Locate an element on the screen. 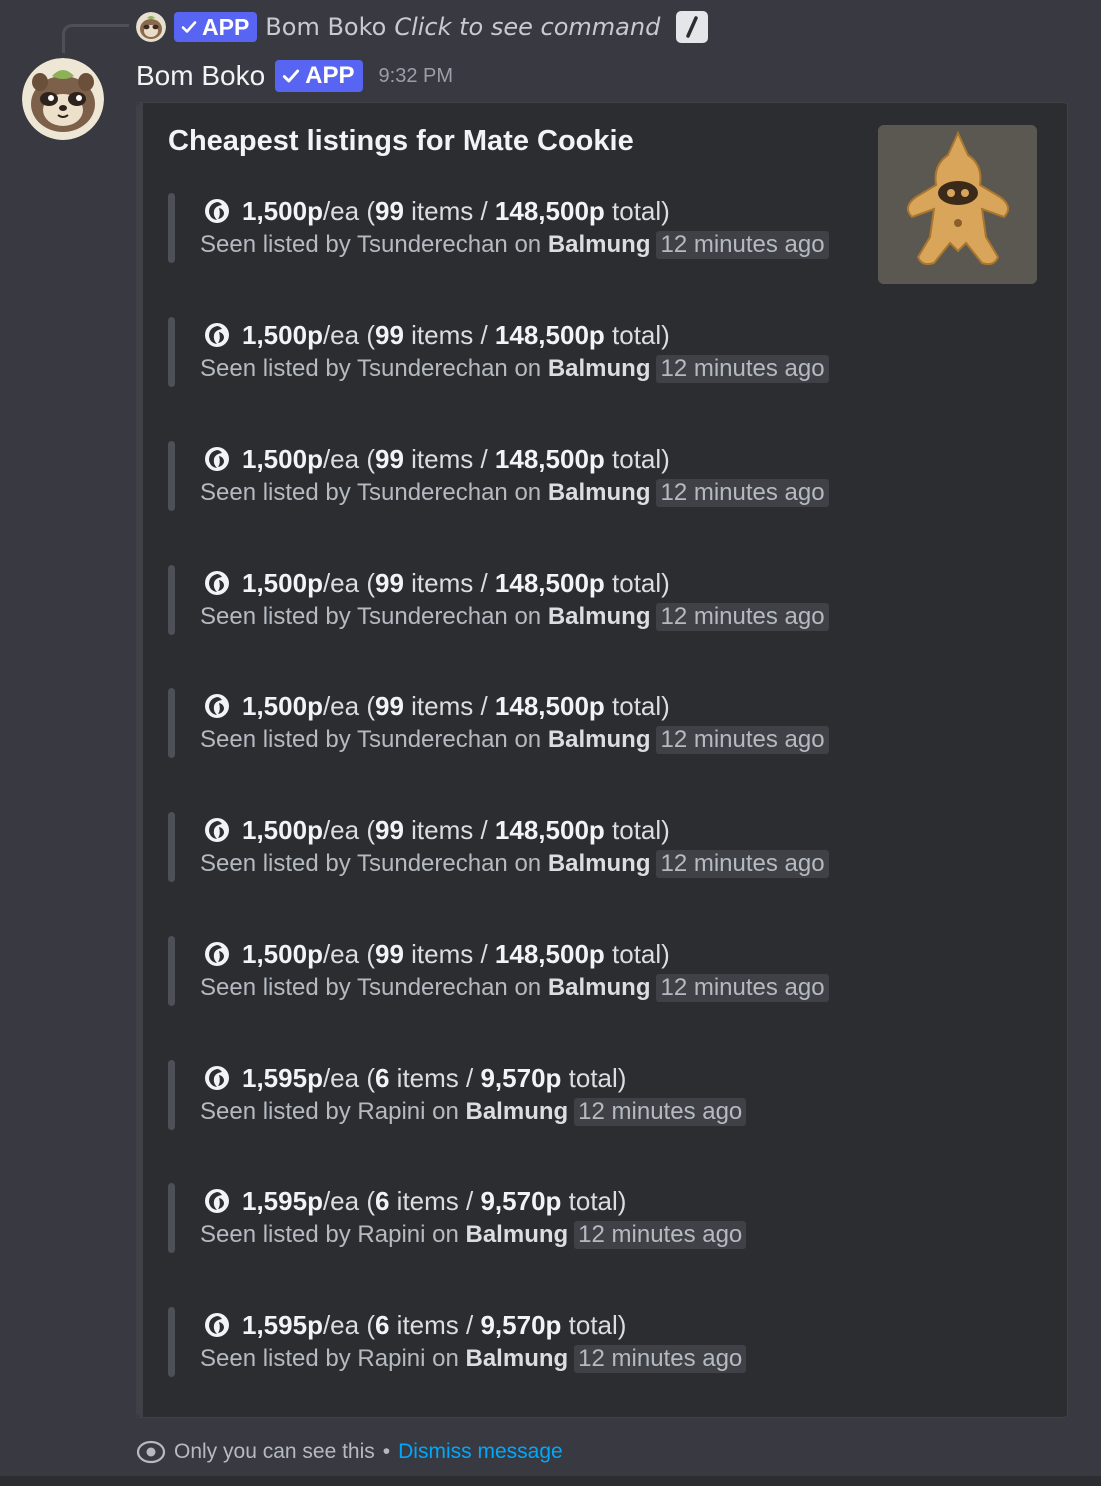  message-header: Bom Boko APP 9:32 PM is located at coordinates (294, 76).